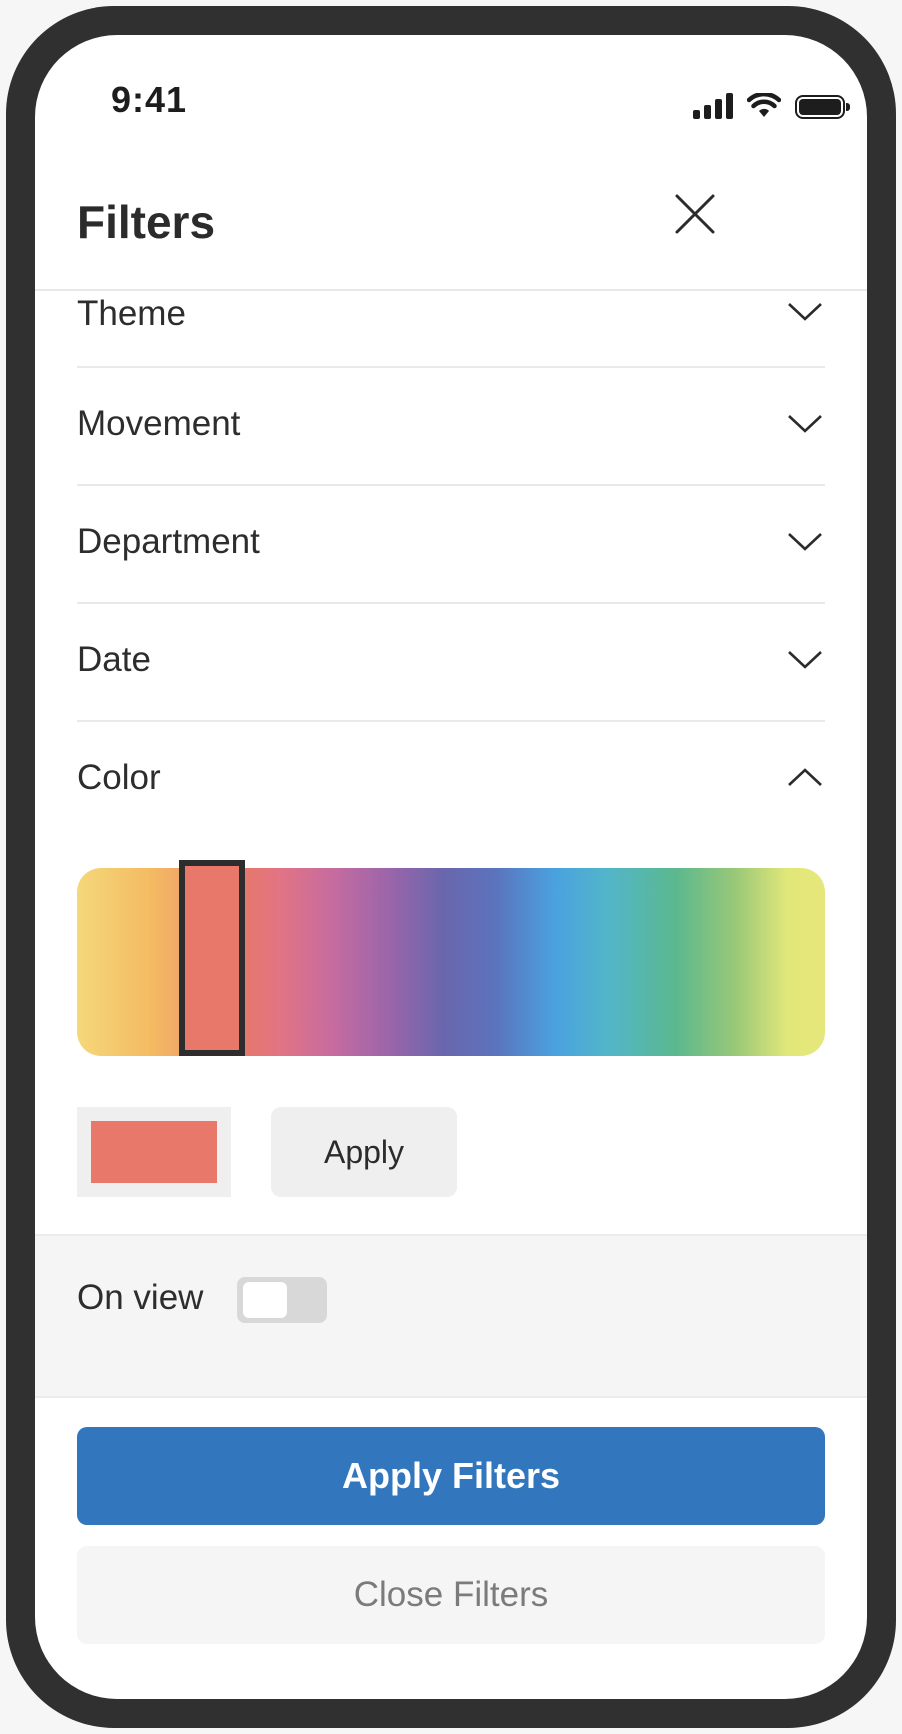  I want to click on filter-row-color: Color, so click(451, 777).